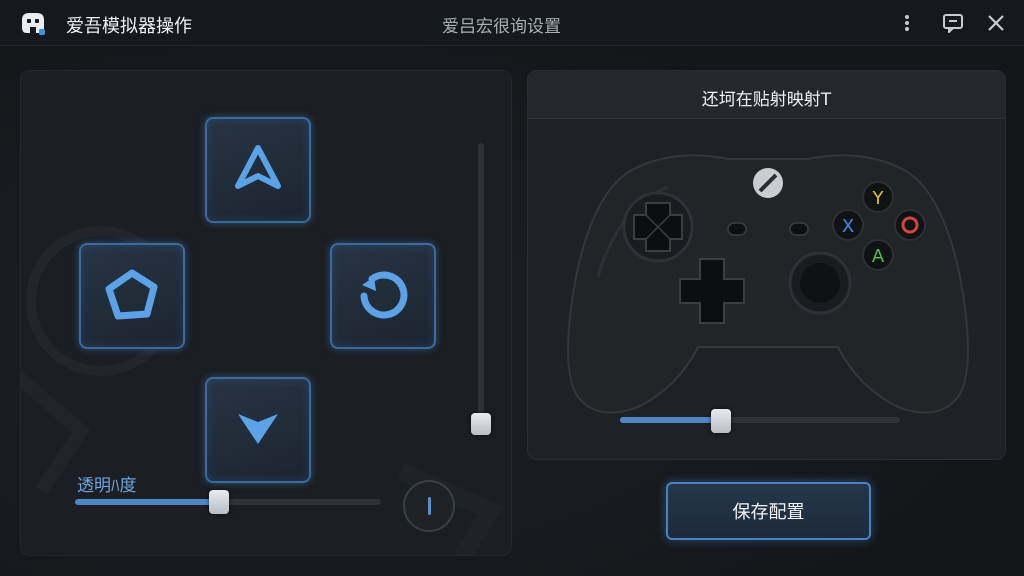 The height and width of the screenshot is (576, 1024). I want to click on svg-text: Y, so click(878, 198).